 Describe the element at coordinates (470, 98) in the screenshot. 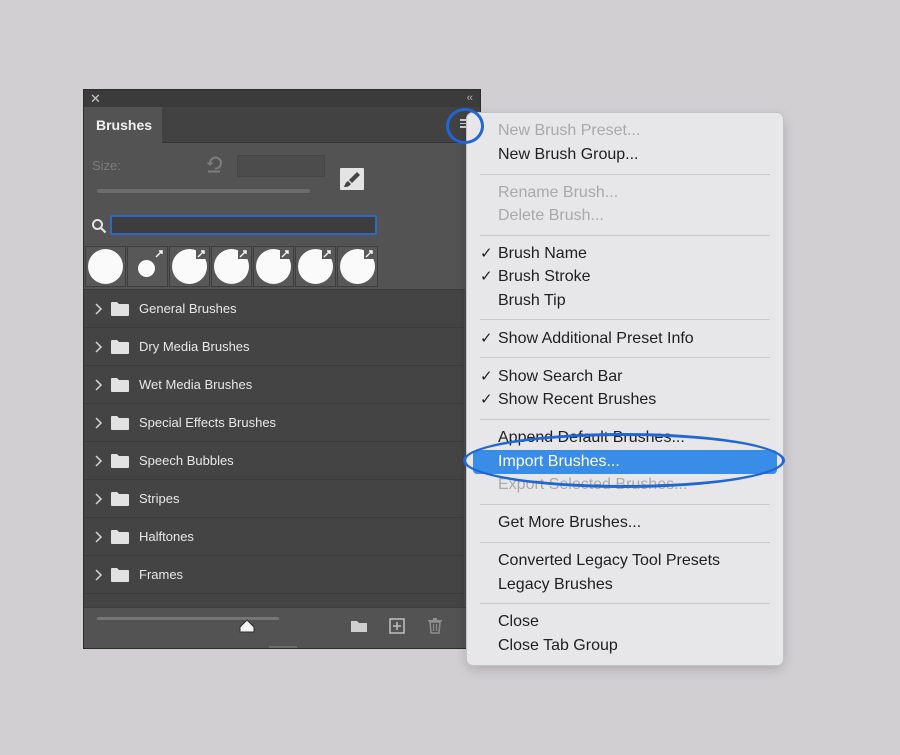

I see `collapse-panel-icon: ‹‹` at that location.